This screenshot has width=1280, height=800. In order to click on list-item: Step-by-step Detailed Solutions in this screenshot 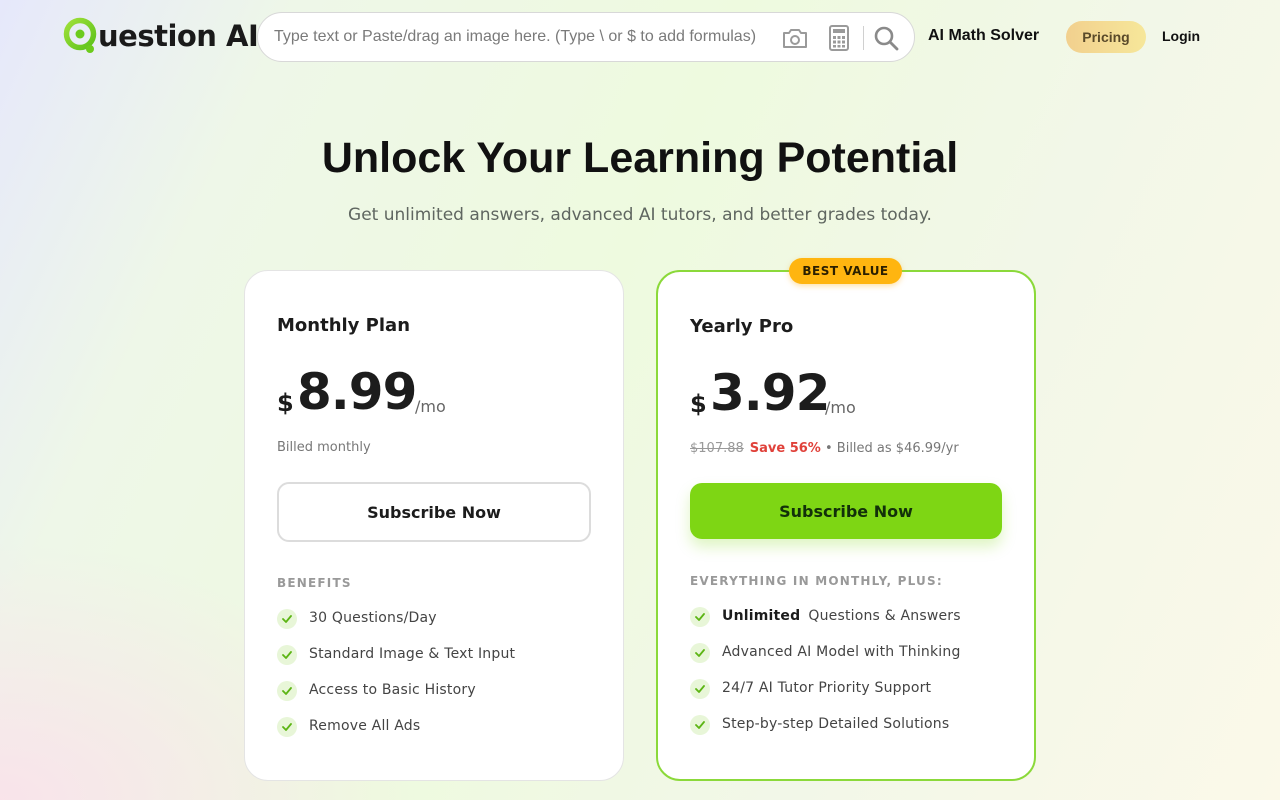, I will do `click(850, 733)`.